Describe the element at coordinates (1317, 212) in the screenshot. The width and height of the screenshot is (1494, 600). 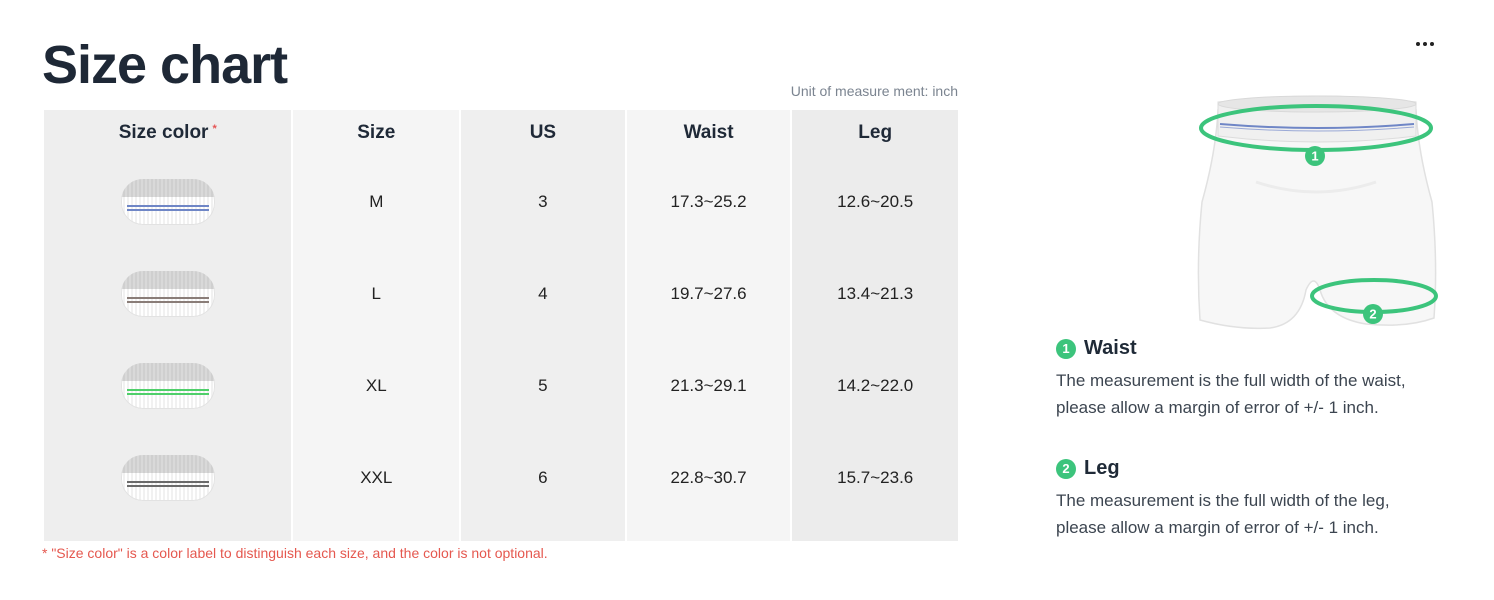
I see `shorts-measurement-diagram: 1 2` at that location.